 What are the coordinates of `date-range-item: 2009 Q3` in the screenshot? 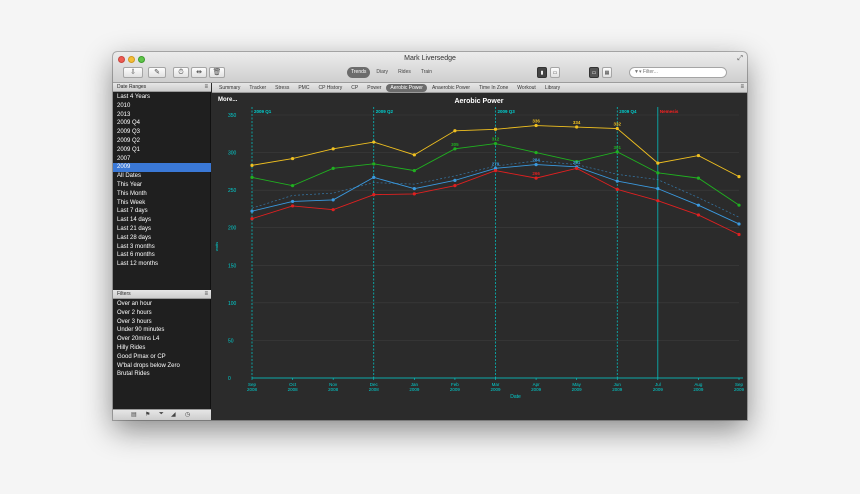 It's located at (162, 132).